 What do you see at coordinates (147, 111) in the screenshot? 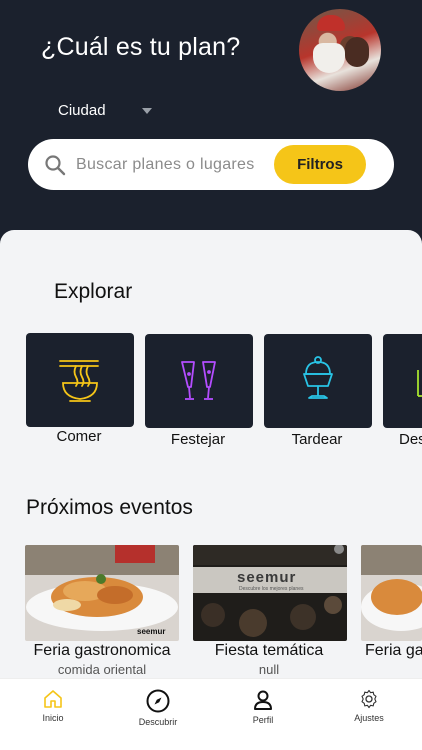
I see `chevron-down-icon` at bounding box center [147, 111].